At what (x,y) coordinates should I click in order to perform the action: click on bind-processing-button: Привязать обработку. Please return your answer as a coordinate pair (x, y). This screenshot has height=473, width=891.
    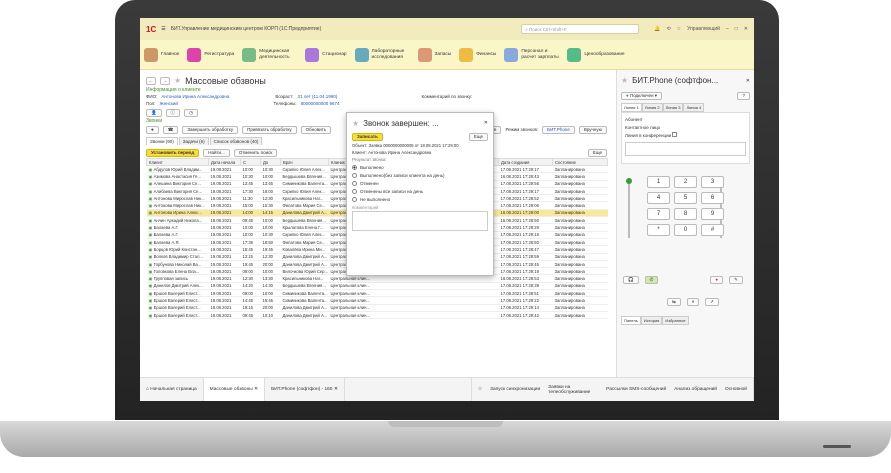
    Looking at the image, I should click on (269, 129).